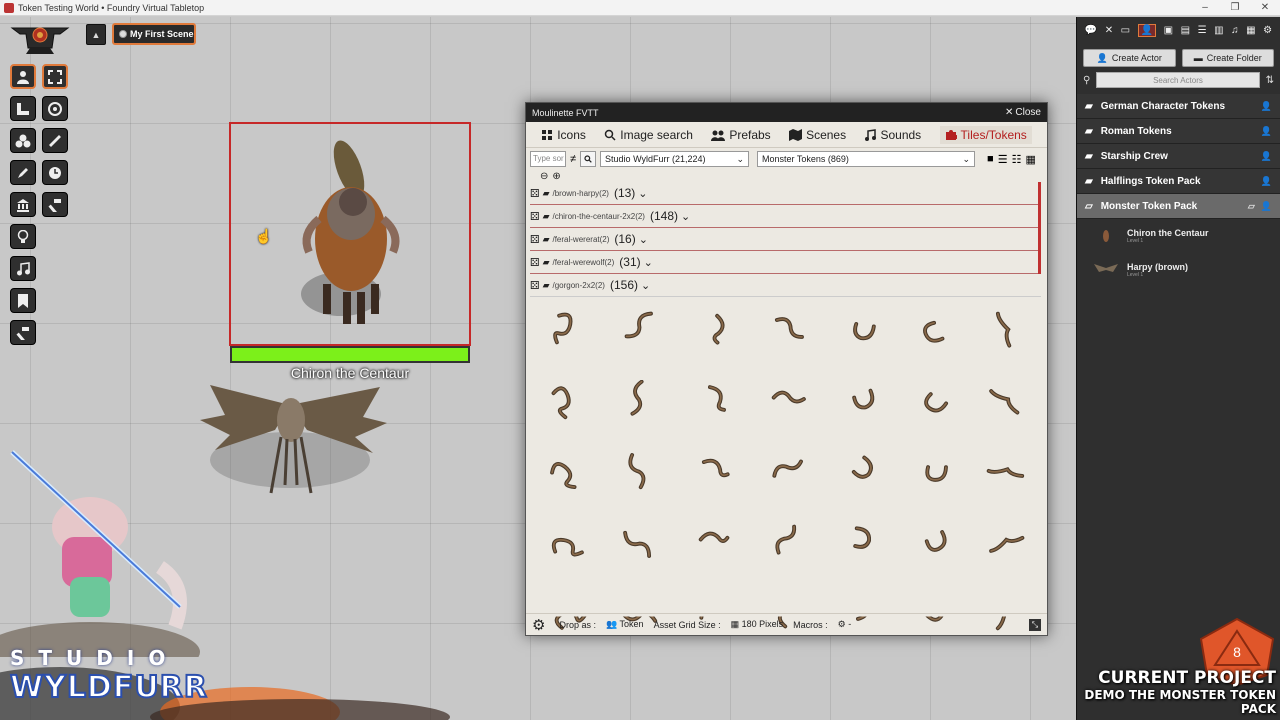 This screenshot has width=1280, height=720. I want to click on harpy-token-image, so click(295, 437).